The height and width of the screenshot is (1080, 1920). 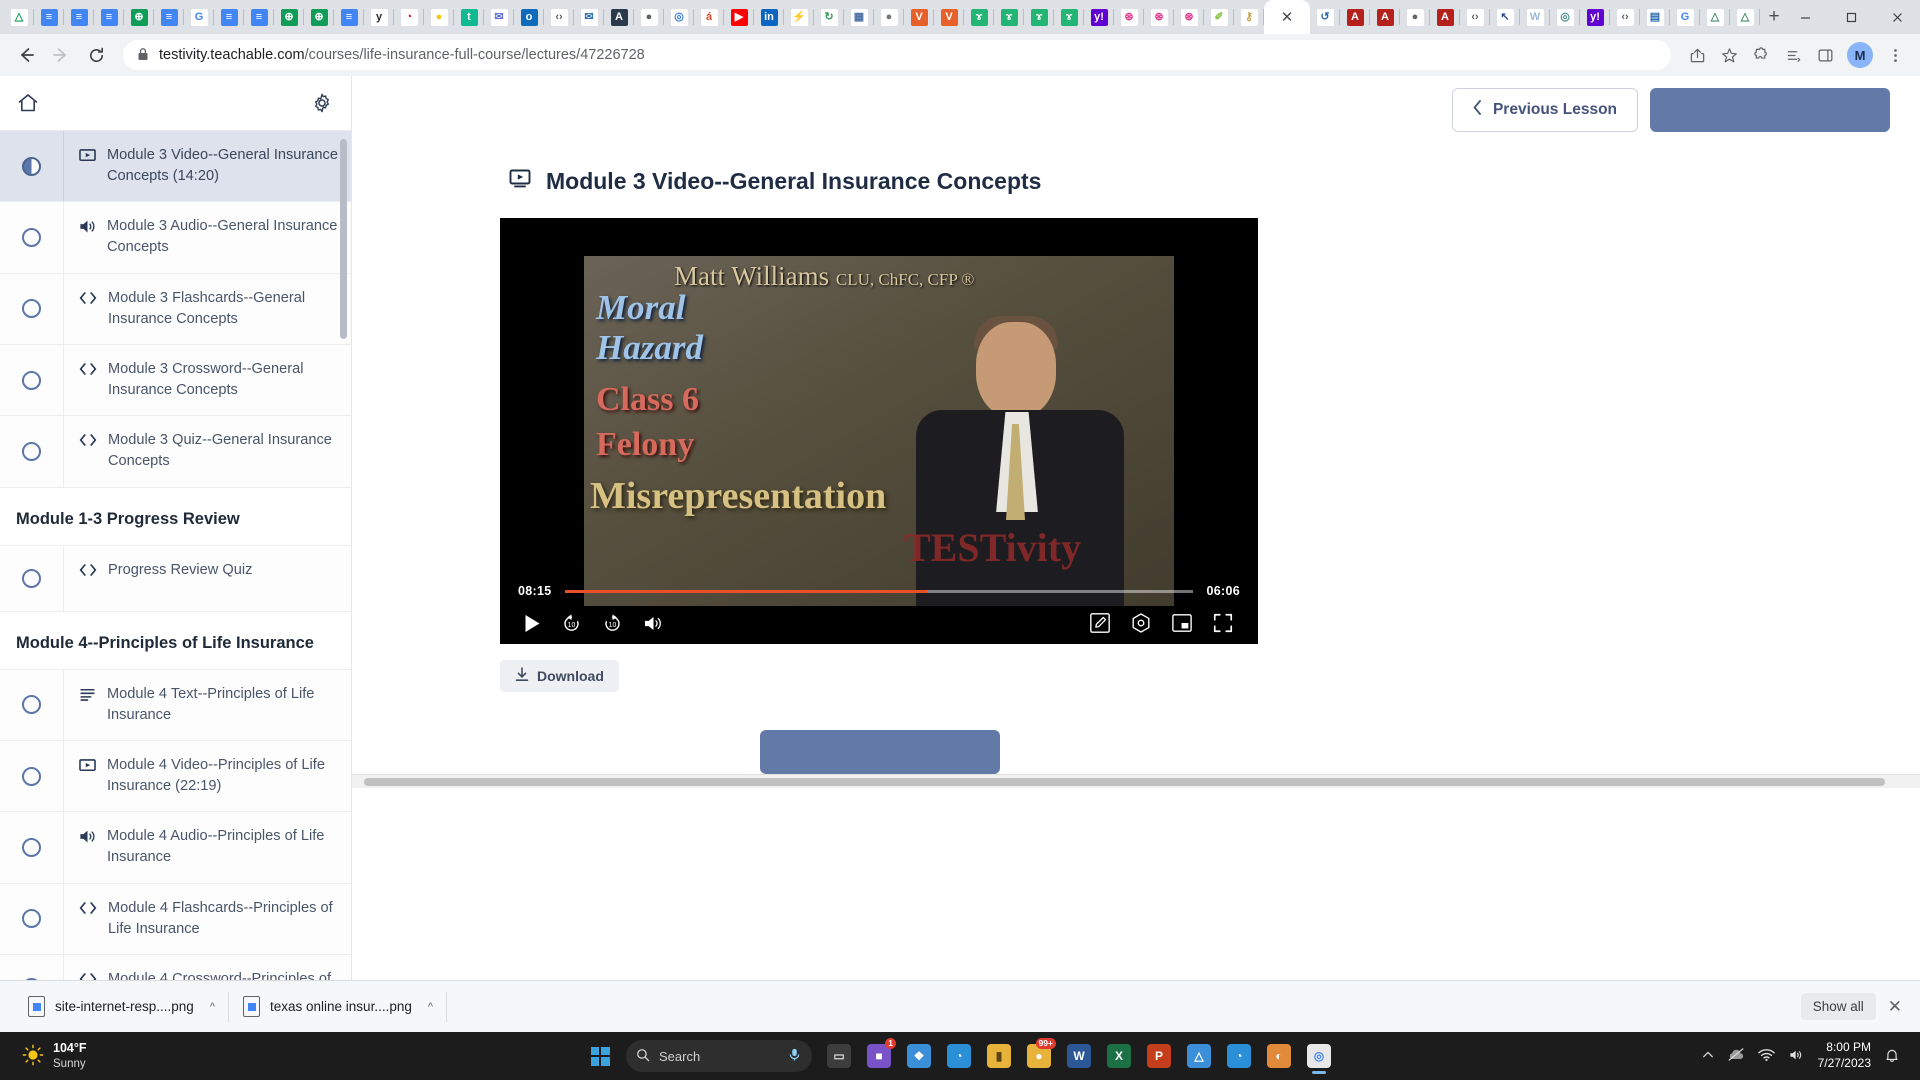 I want to click on picture-in-picture-icon, so click(x=1182, y=623).